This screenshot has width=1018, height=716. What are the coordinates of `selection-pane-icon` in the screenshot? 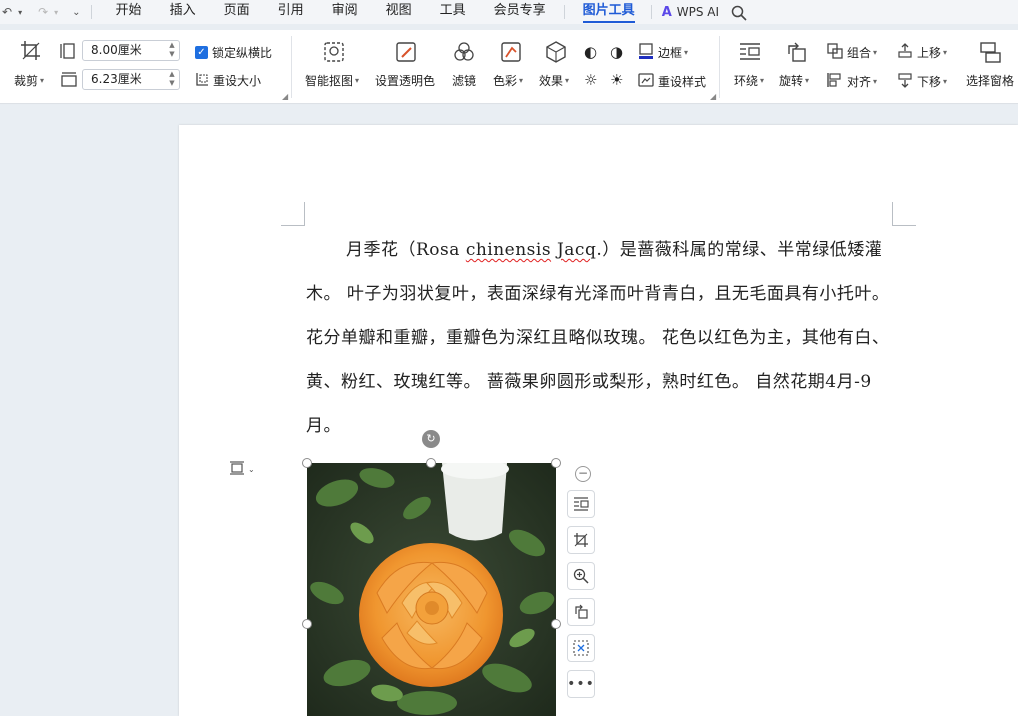 It's located at (990, 52).